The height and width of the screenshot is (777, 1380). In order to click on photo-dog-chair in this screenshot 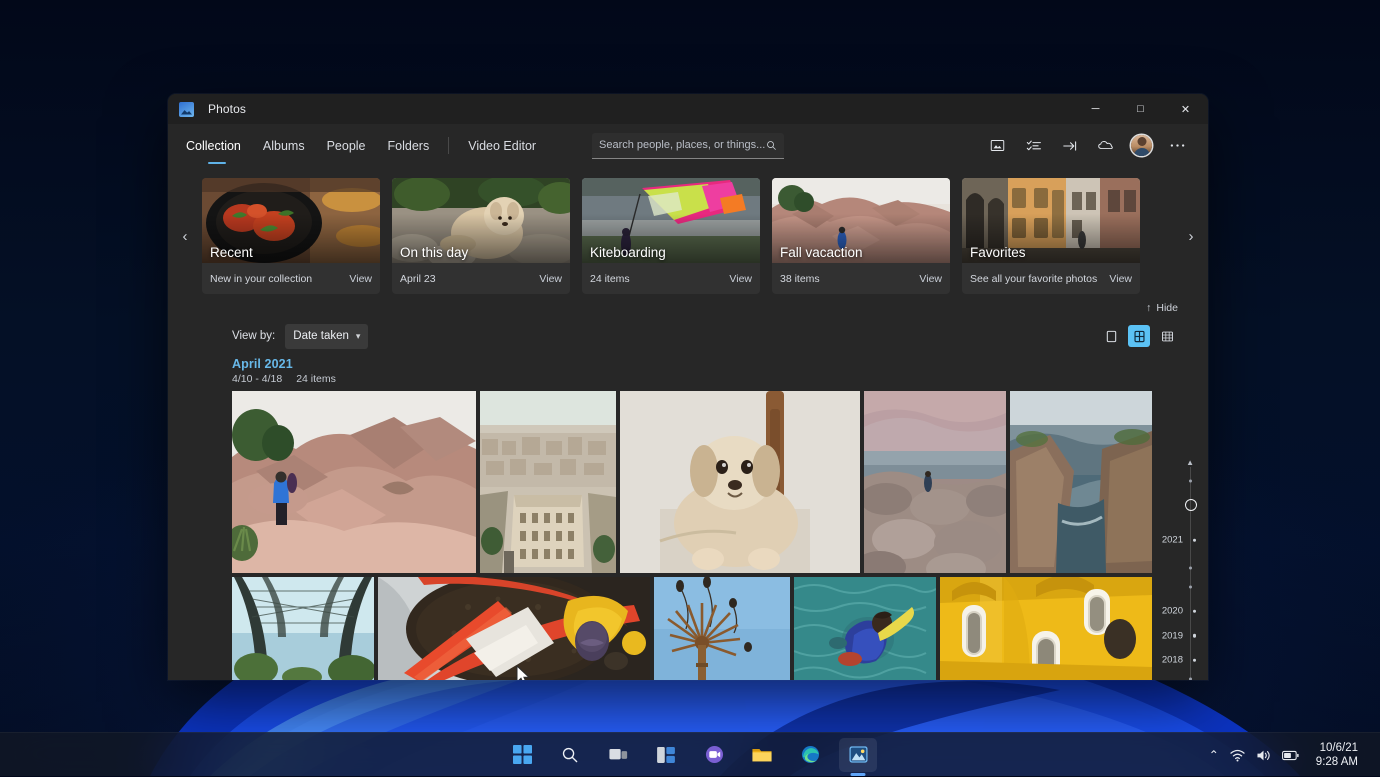, I will do `click(740, 482)`.